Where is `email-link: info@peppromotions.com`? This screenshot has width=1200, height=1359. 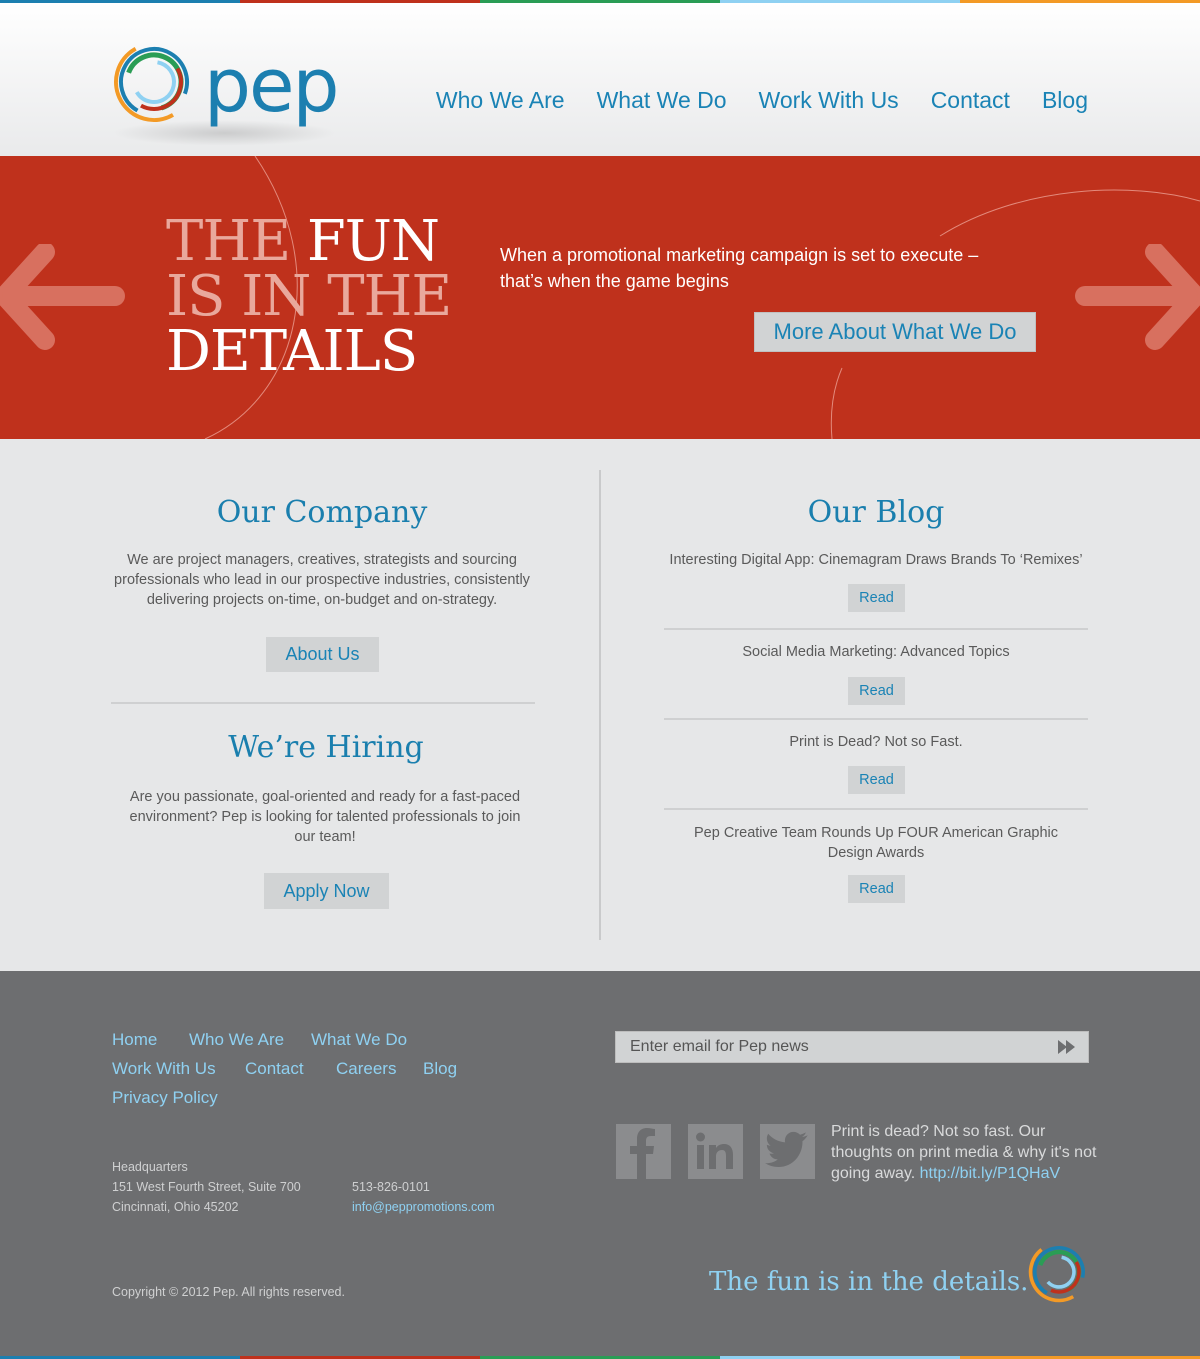
email-link: info@peppromotions.com is located at coordinates (423, 1207).